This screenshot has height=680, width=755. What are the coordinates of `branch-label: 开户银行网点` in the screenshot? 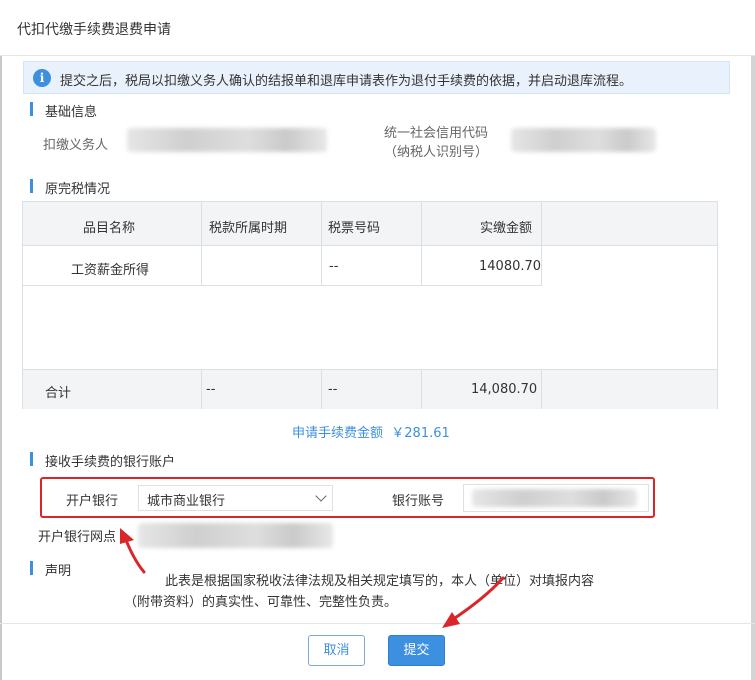 It's located at (77, 537).